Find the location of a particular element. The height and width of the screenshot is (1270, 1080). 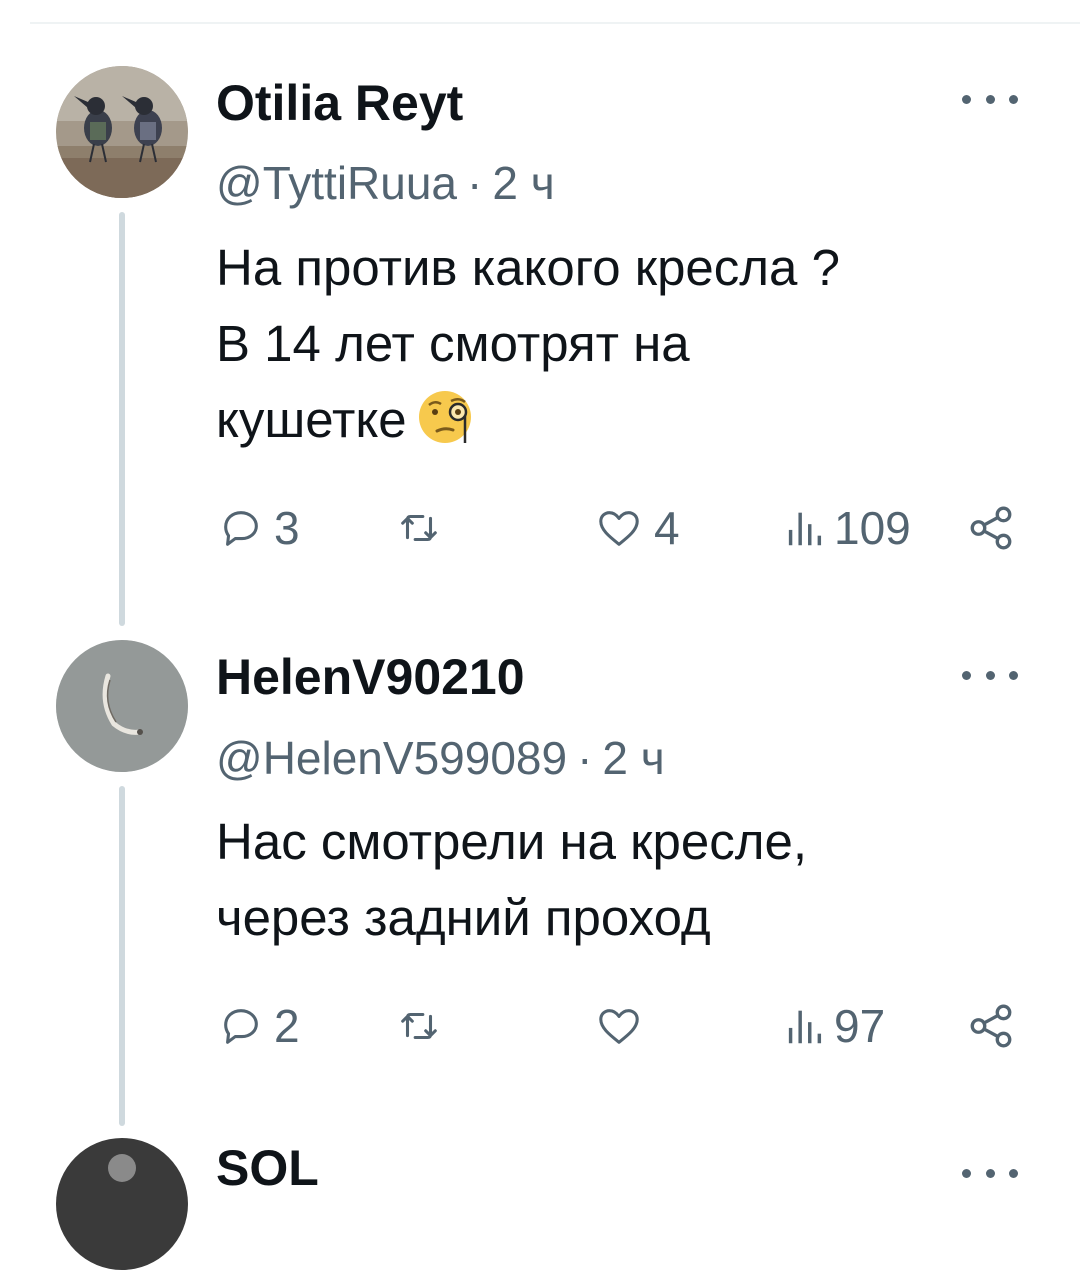

text-line: В 14 лет смотрят на is located at coordinates (453, 343).